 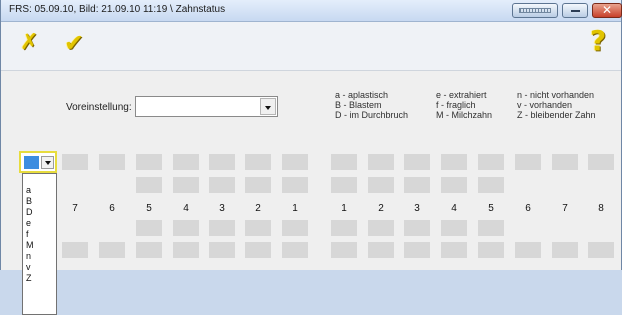 What do you see at coordinates (99, 107) in the screenshot?
I see `preset-label: Voreinstellung:` at bounding box center [99, 107].